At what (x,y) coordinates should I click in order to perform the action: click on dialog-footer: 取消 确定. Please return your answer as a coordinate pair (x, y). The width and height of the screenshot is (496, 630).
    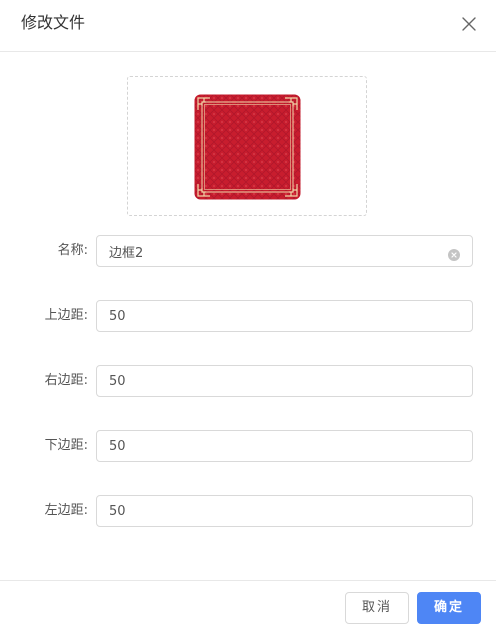
    Looking at the image, I should click on (248, 605).